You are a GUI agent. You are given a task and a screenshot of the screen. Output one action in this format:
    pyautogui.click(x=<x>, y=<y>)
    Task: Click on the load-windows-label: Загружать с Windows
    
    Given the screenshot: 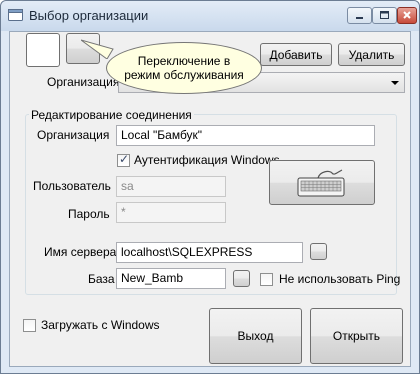 What is the action you would take?
    pyautogui.click(x=100, y=325)
    